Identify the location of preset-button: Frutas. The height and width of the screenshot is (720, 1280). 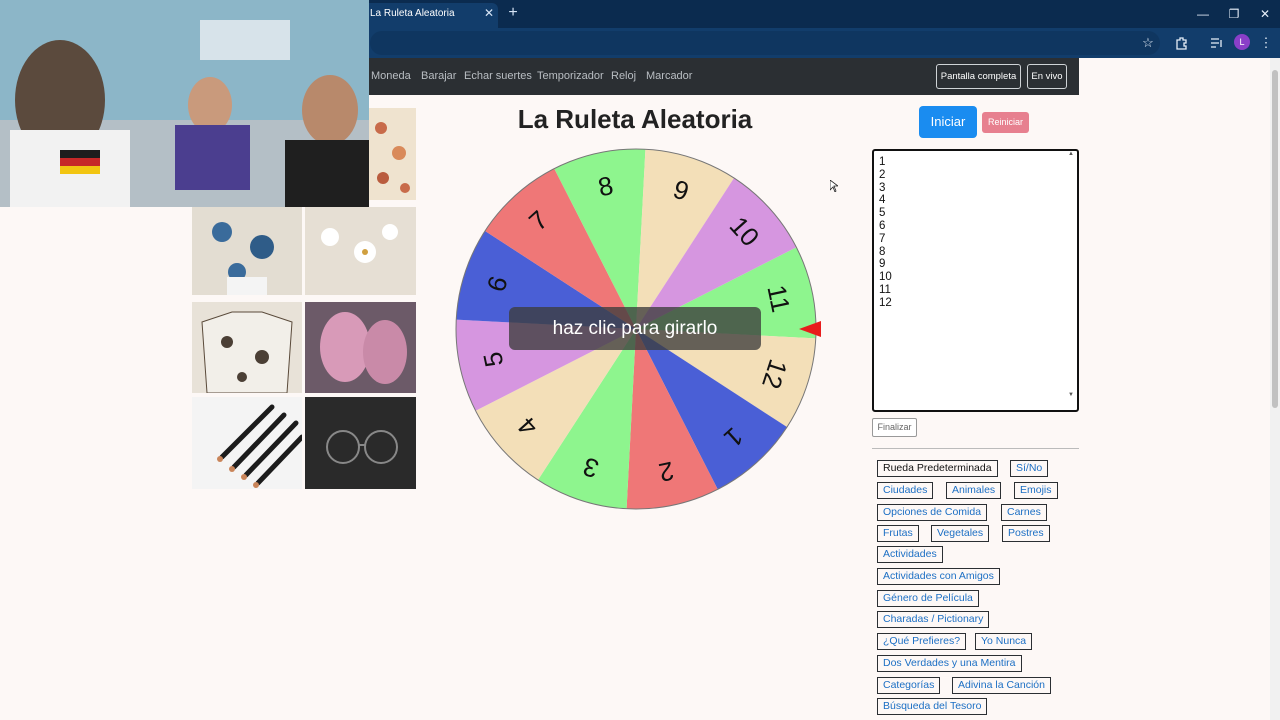
(898, 533).